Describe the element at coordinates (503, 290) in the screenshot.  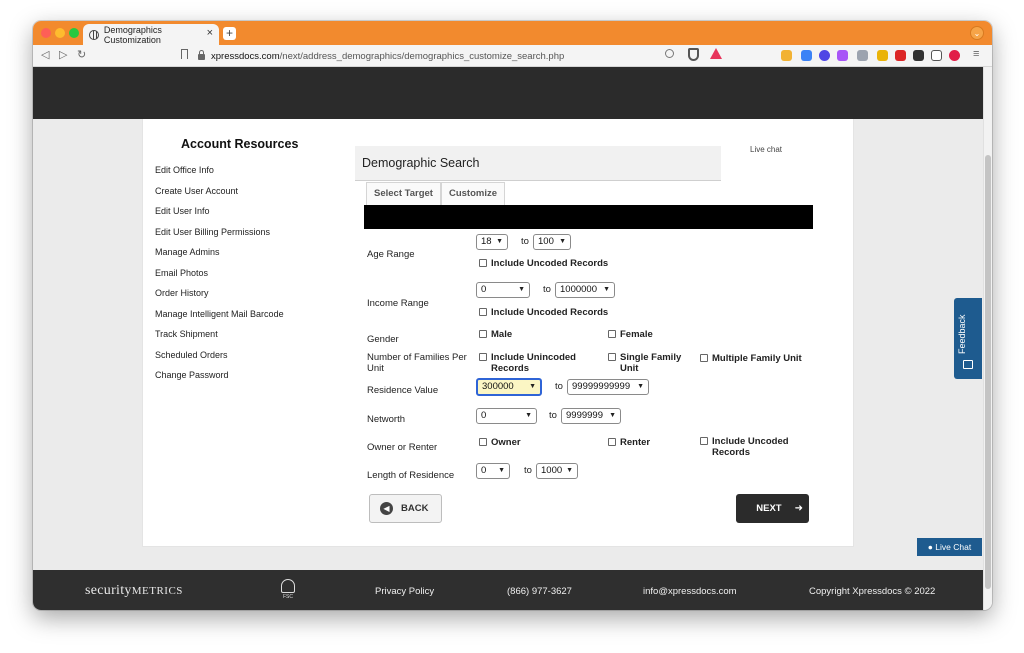
I see `income-from-select: 0 ▼` at that location.